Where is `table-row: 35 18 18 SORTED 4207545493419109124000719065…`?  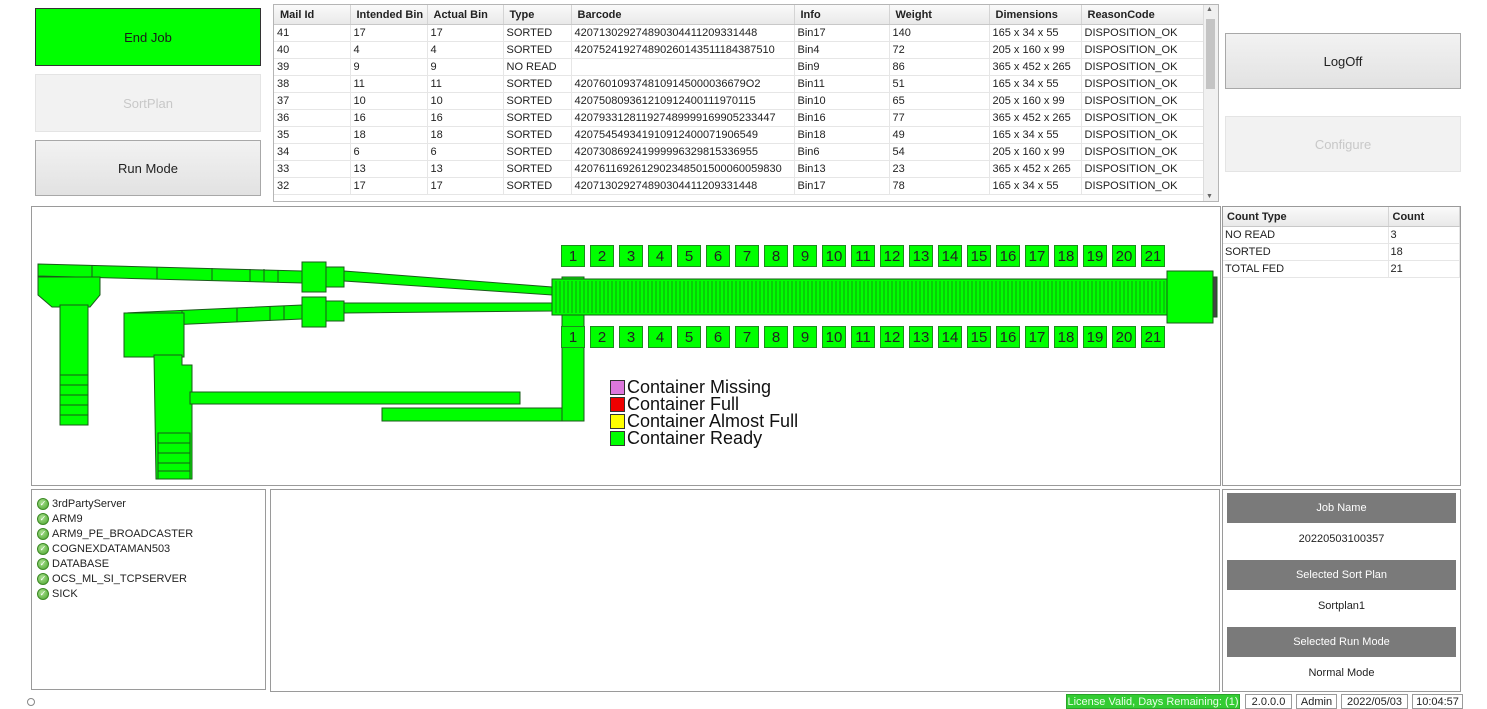 table-row: 35 18 18 SORTED 4207545493419109124000719065… is located at coordinates (739, 135).